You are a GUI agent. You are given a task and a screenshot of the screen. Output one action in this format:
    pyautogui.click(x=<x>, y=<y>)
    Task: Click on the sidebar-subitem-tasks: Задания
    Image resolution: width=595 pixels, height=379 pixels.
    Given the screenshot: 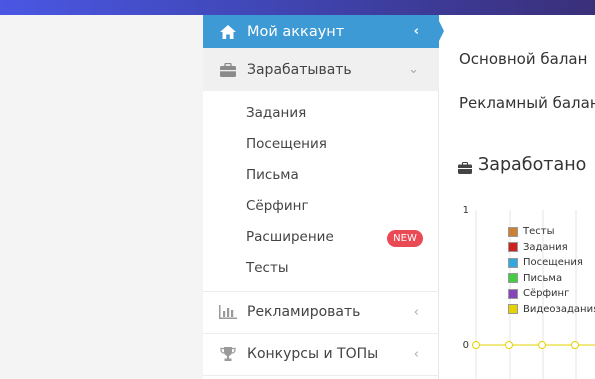 What is the action you would take?
    pyautogui.click(x=276, y=113)
    